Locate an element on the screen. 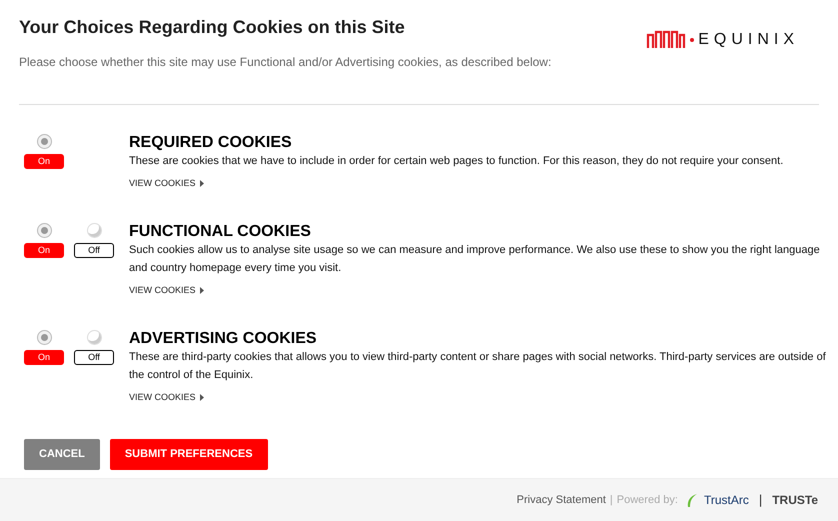  swoosh-icon is located at coordinates (692, 500).